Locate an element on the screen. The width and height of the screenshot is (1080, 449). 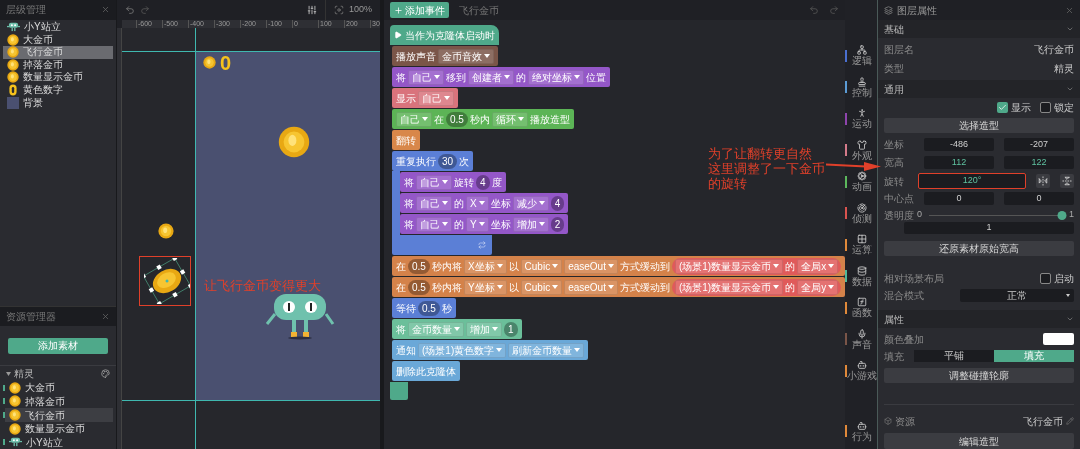
code-block: 播放声音 金币音效 is located at coordinates (445, 56).